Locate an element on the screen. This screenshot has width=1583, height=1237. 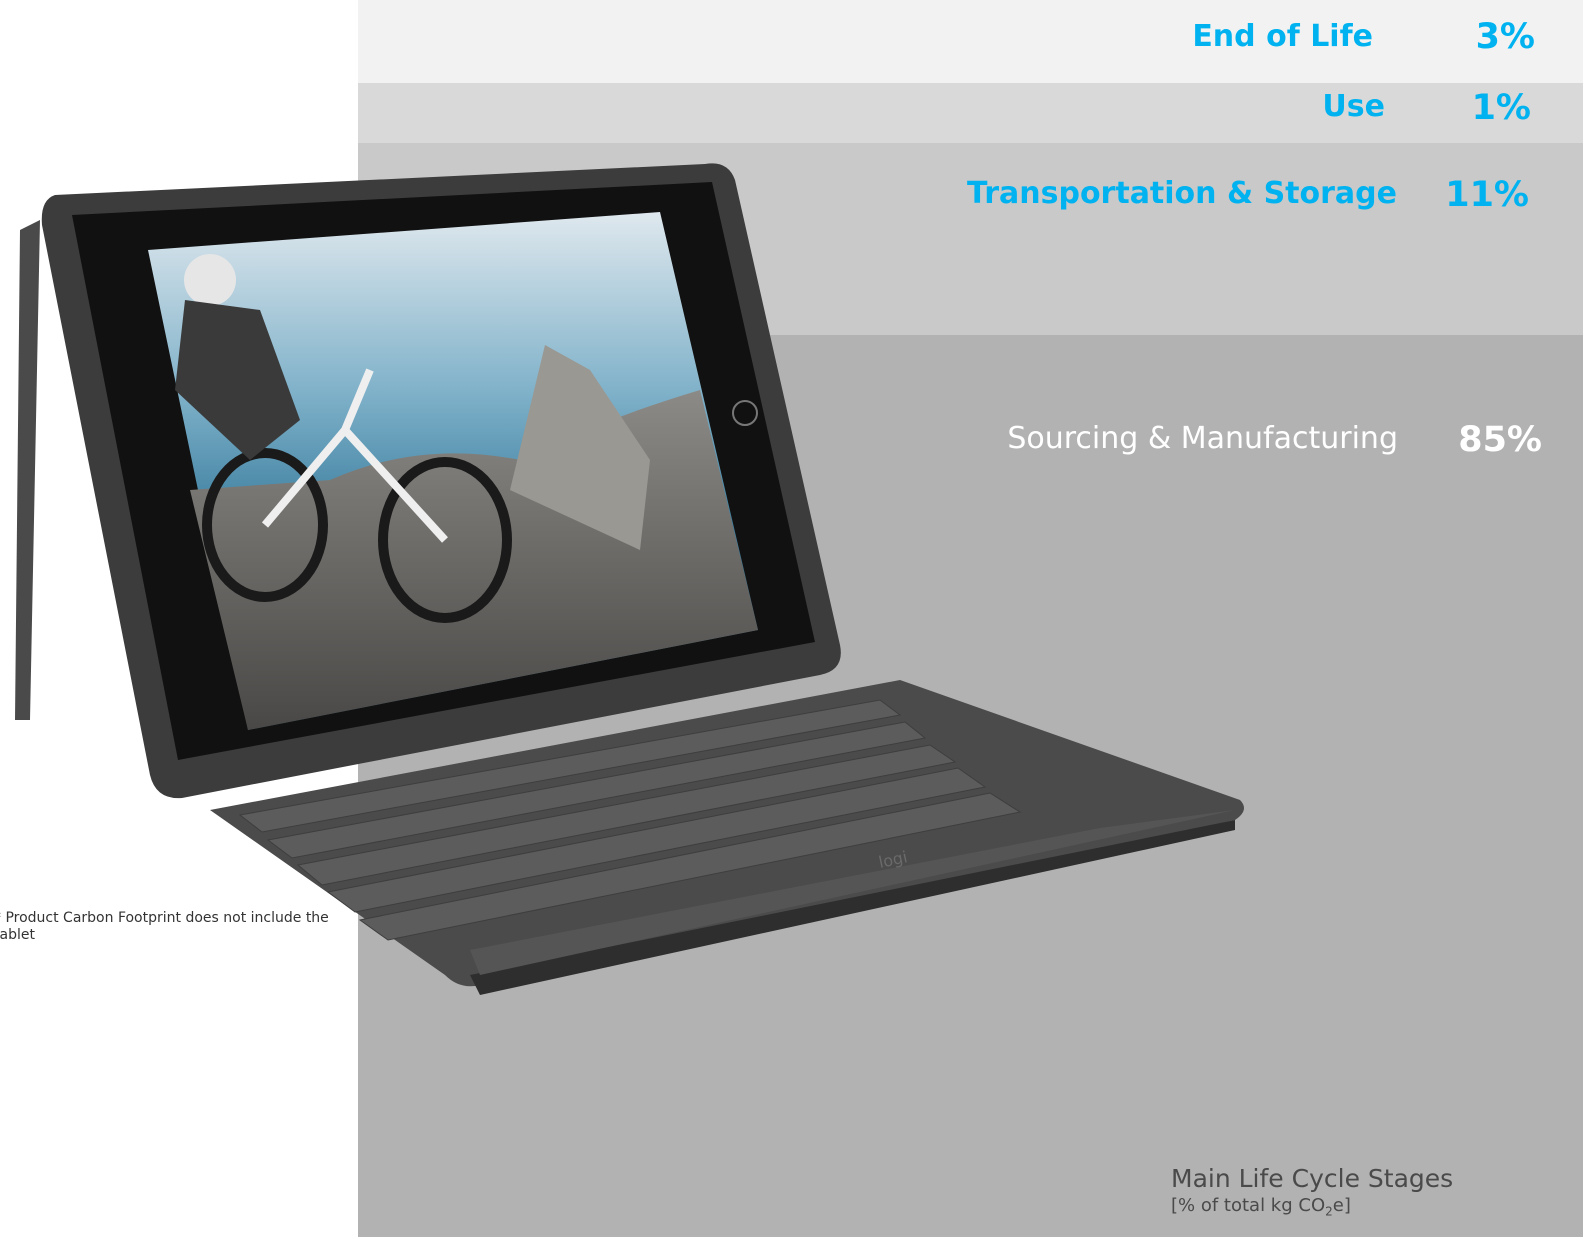
band-use is located at coordinates (970, 113).